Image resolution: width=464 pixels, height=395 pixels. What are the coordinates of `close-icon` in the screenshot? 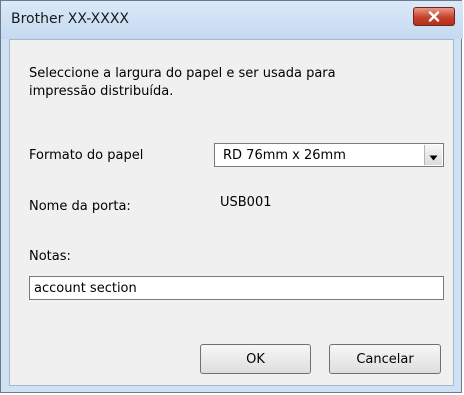 It's located at (434, 16).